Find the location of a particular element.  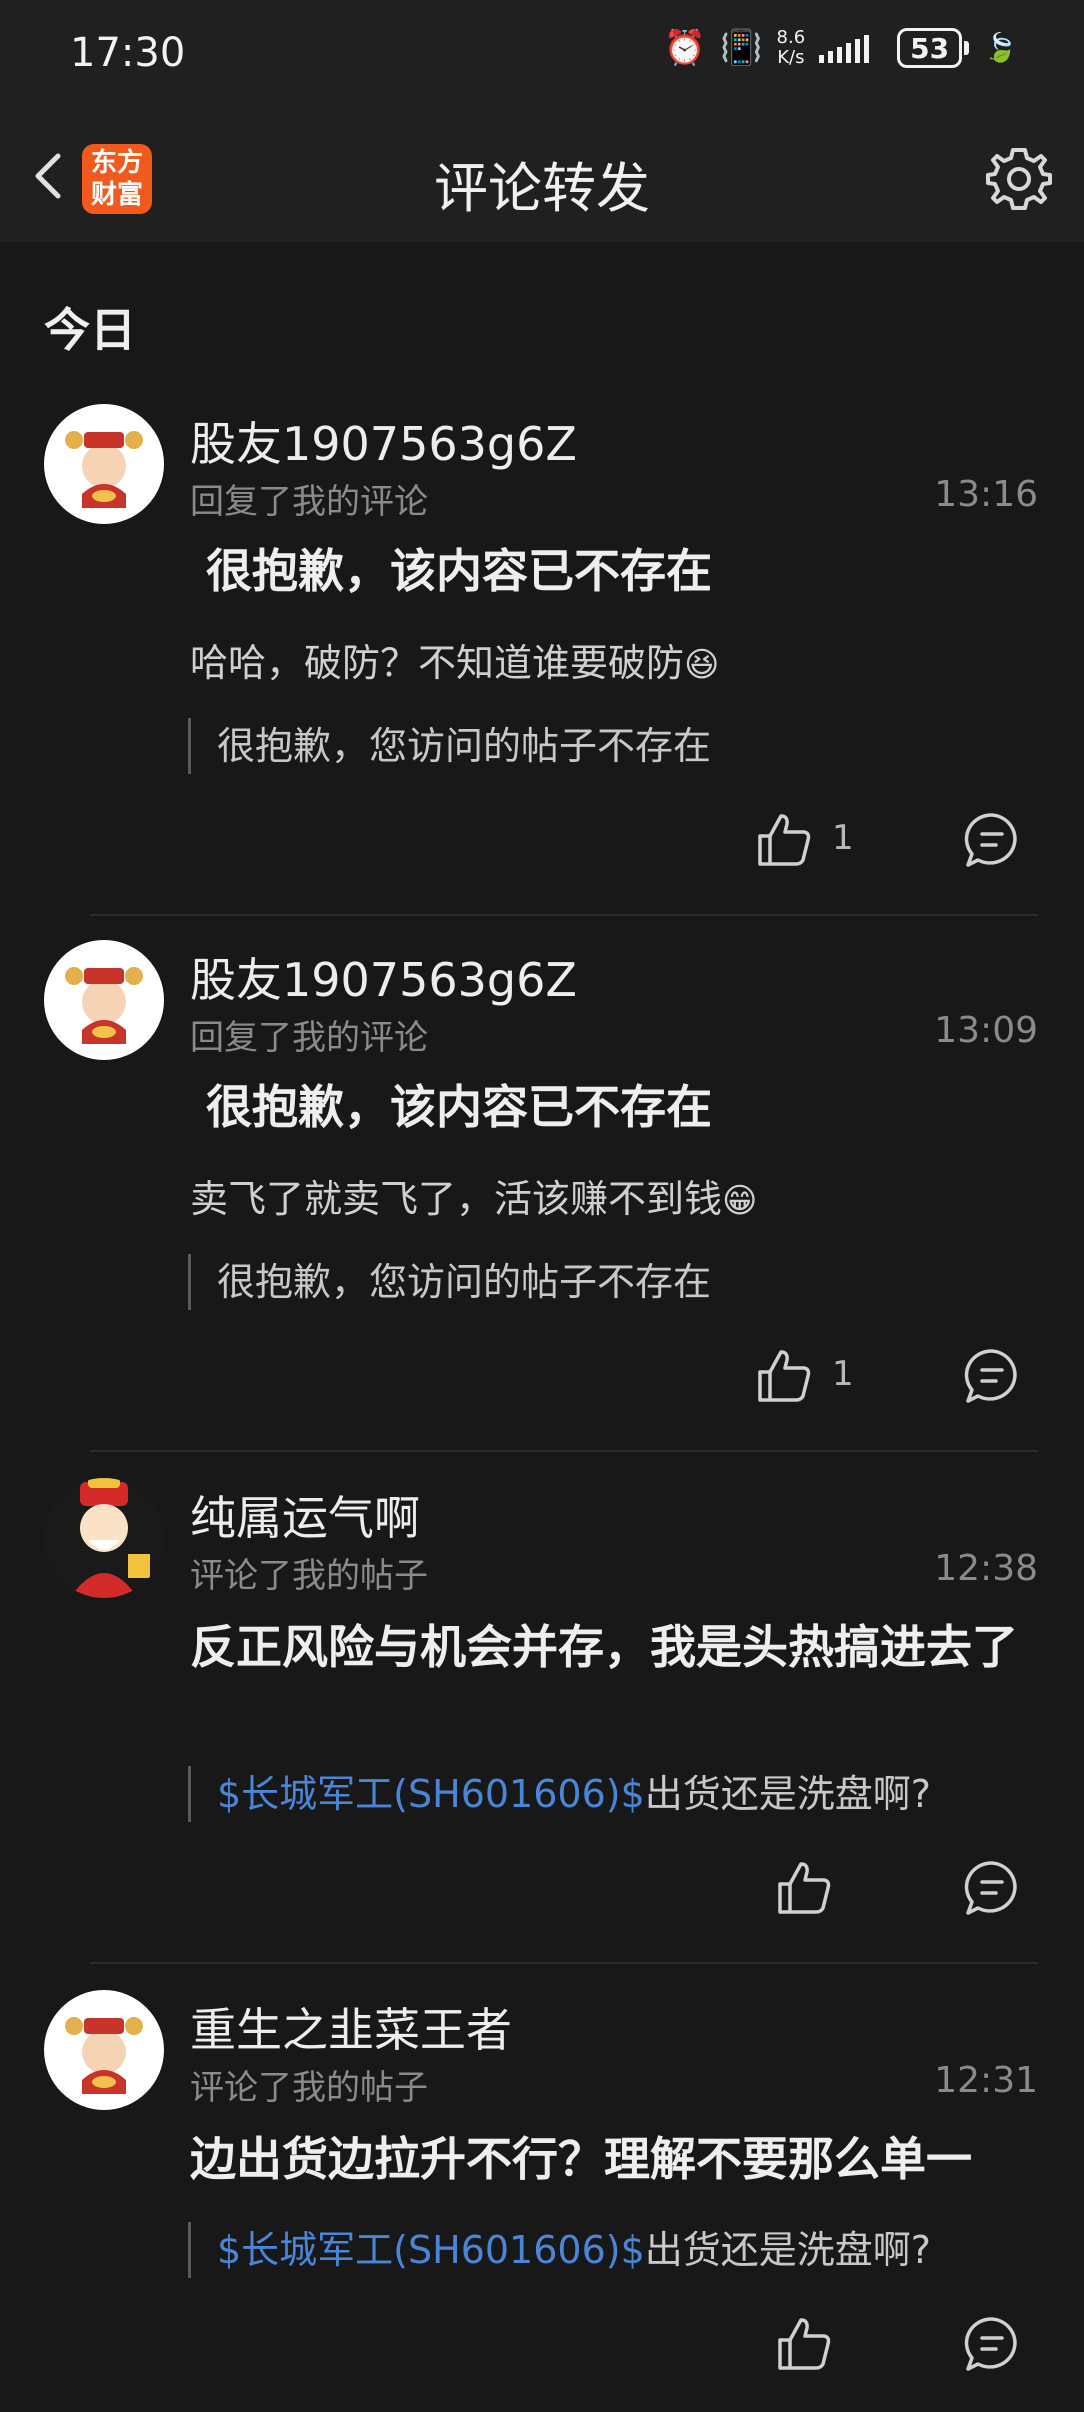

net-speed-value: 8.6 is located at coordinates (791, 37).